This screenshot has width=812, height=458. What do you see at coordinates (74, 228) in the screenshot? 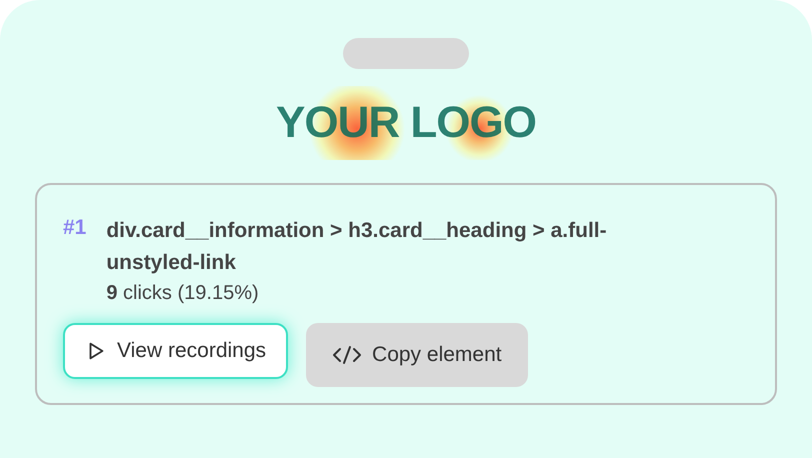
I see `rank-label: #1` at bounding box center [74, 228].